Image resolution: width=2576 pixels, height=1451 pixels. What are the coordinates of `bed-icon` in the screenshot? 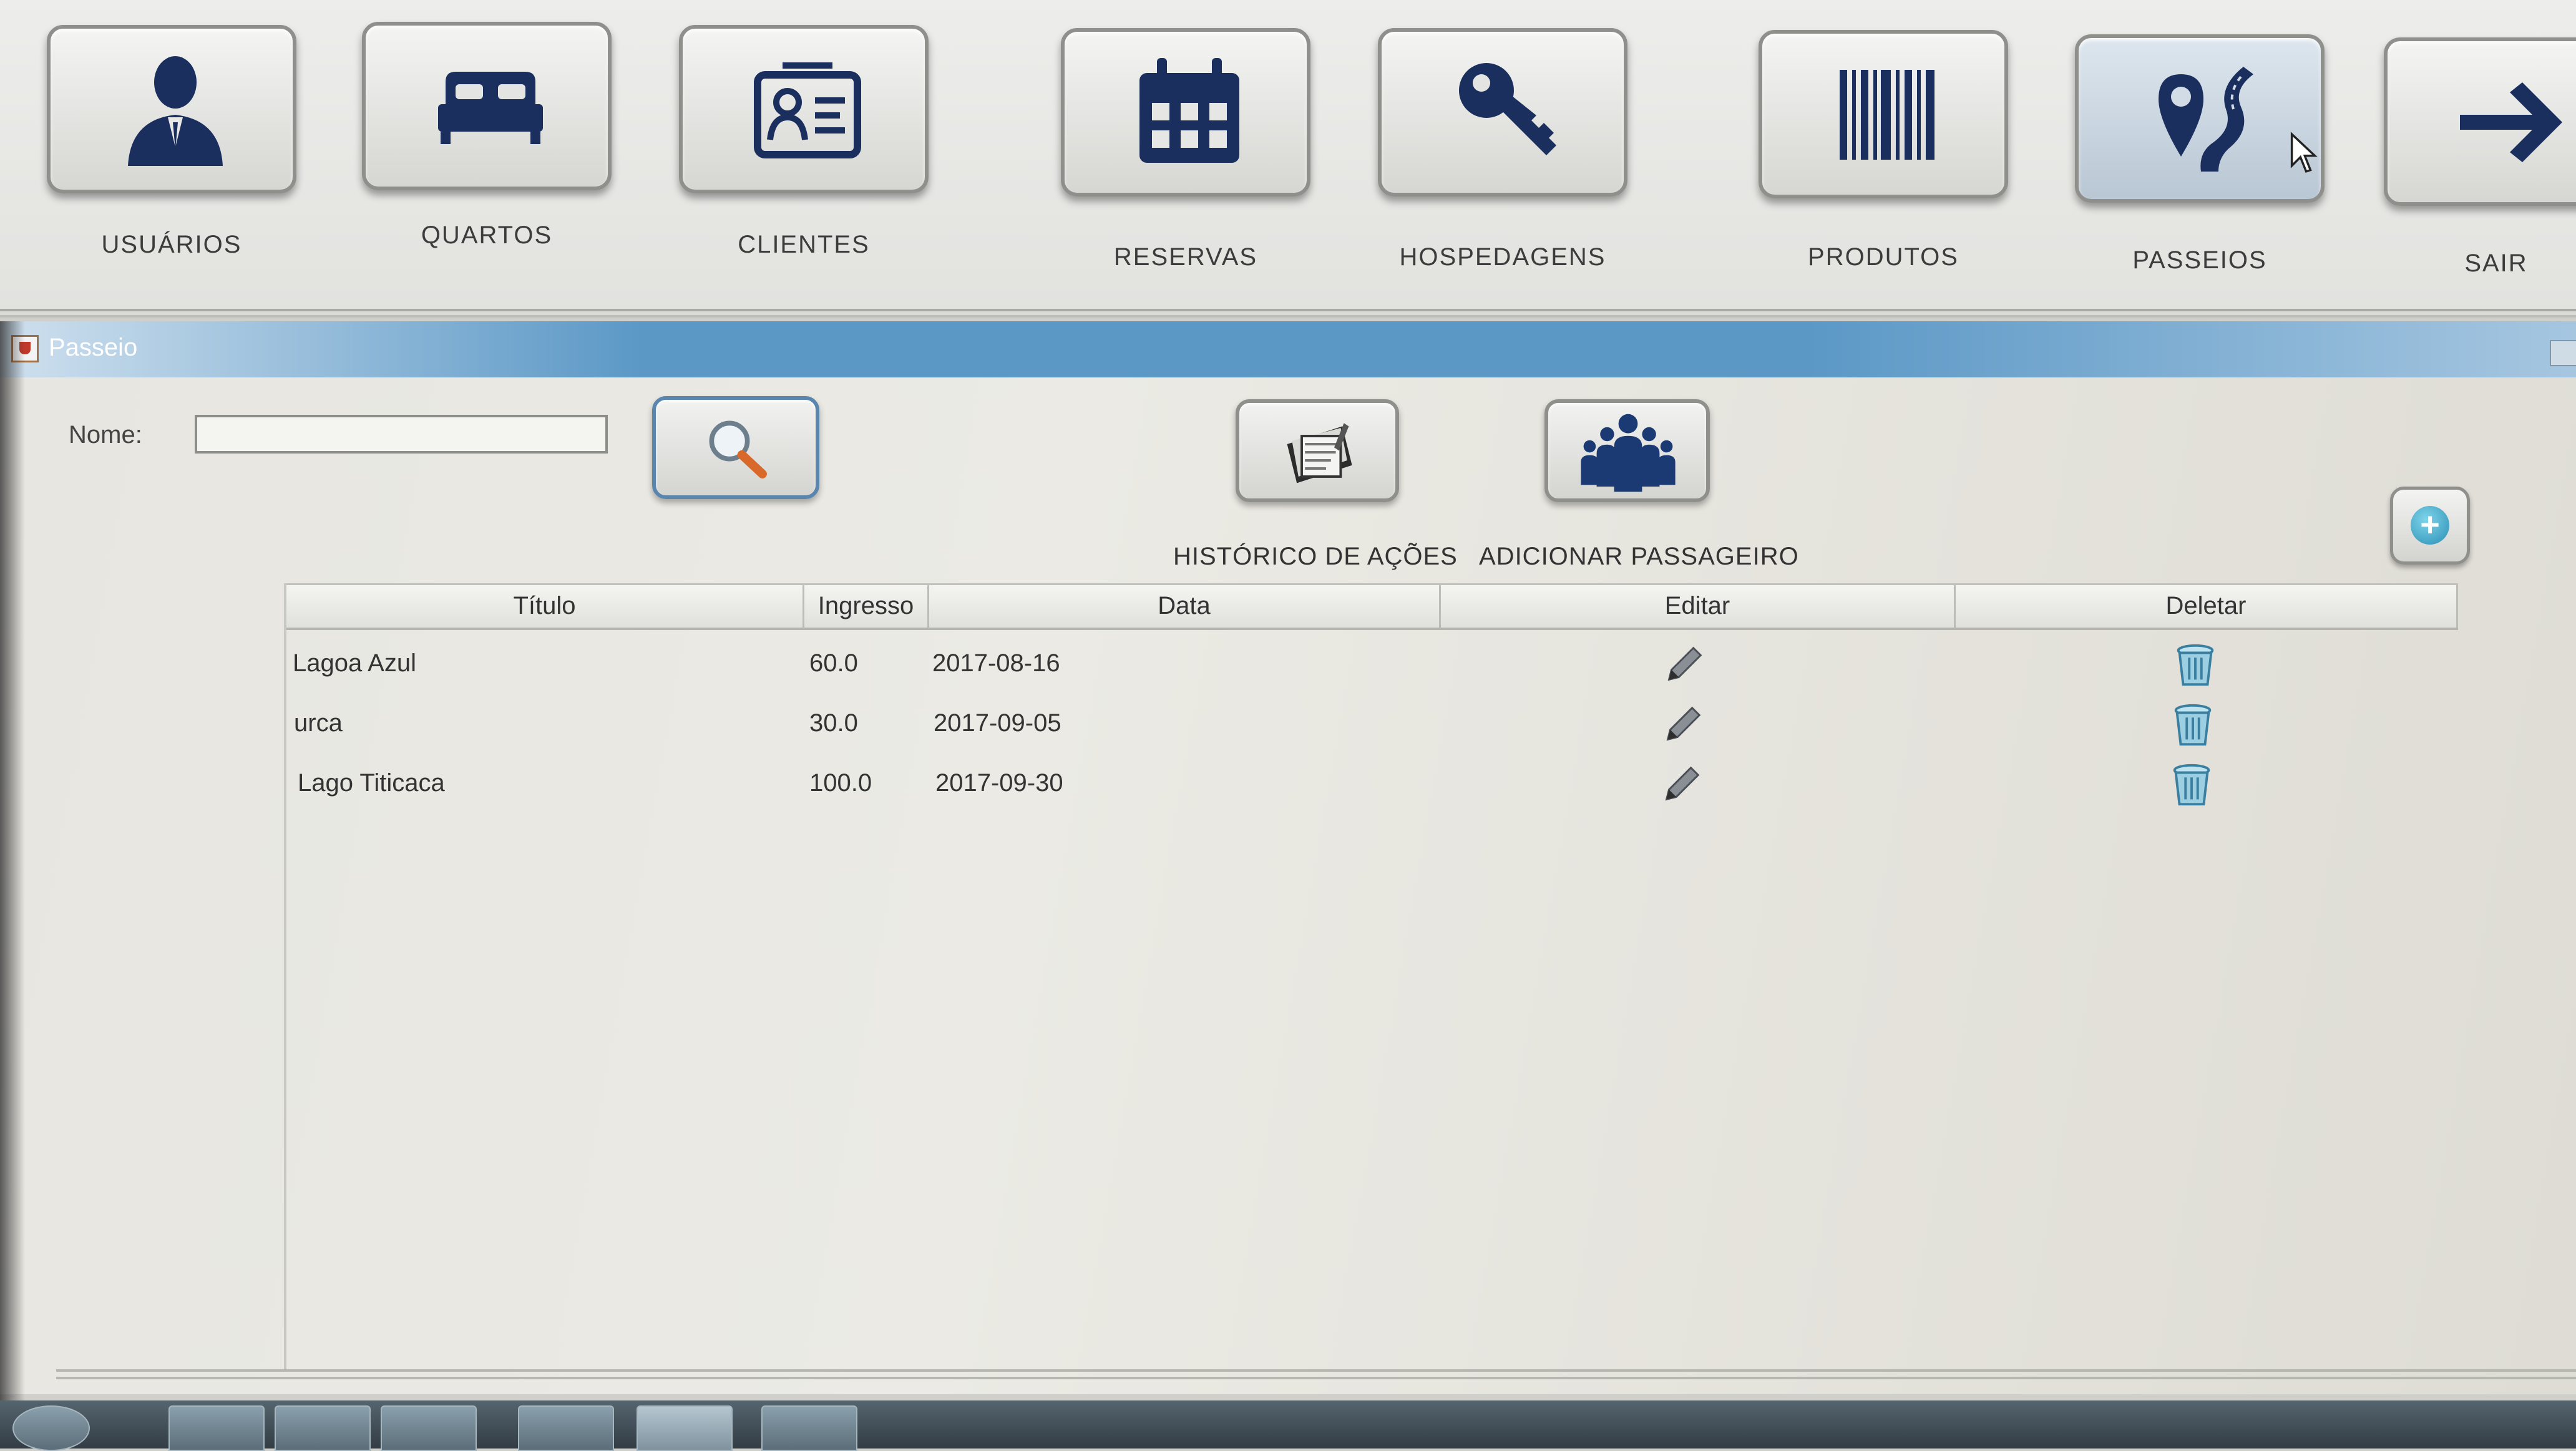 It's located at (490, 108).